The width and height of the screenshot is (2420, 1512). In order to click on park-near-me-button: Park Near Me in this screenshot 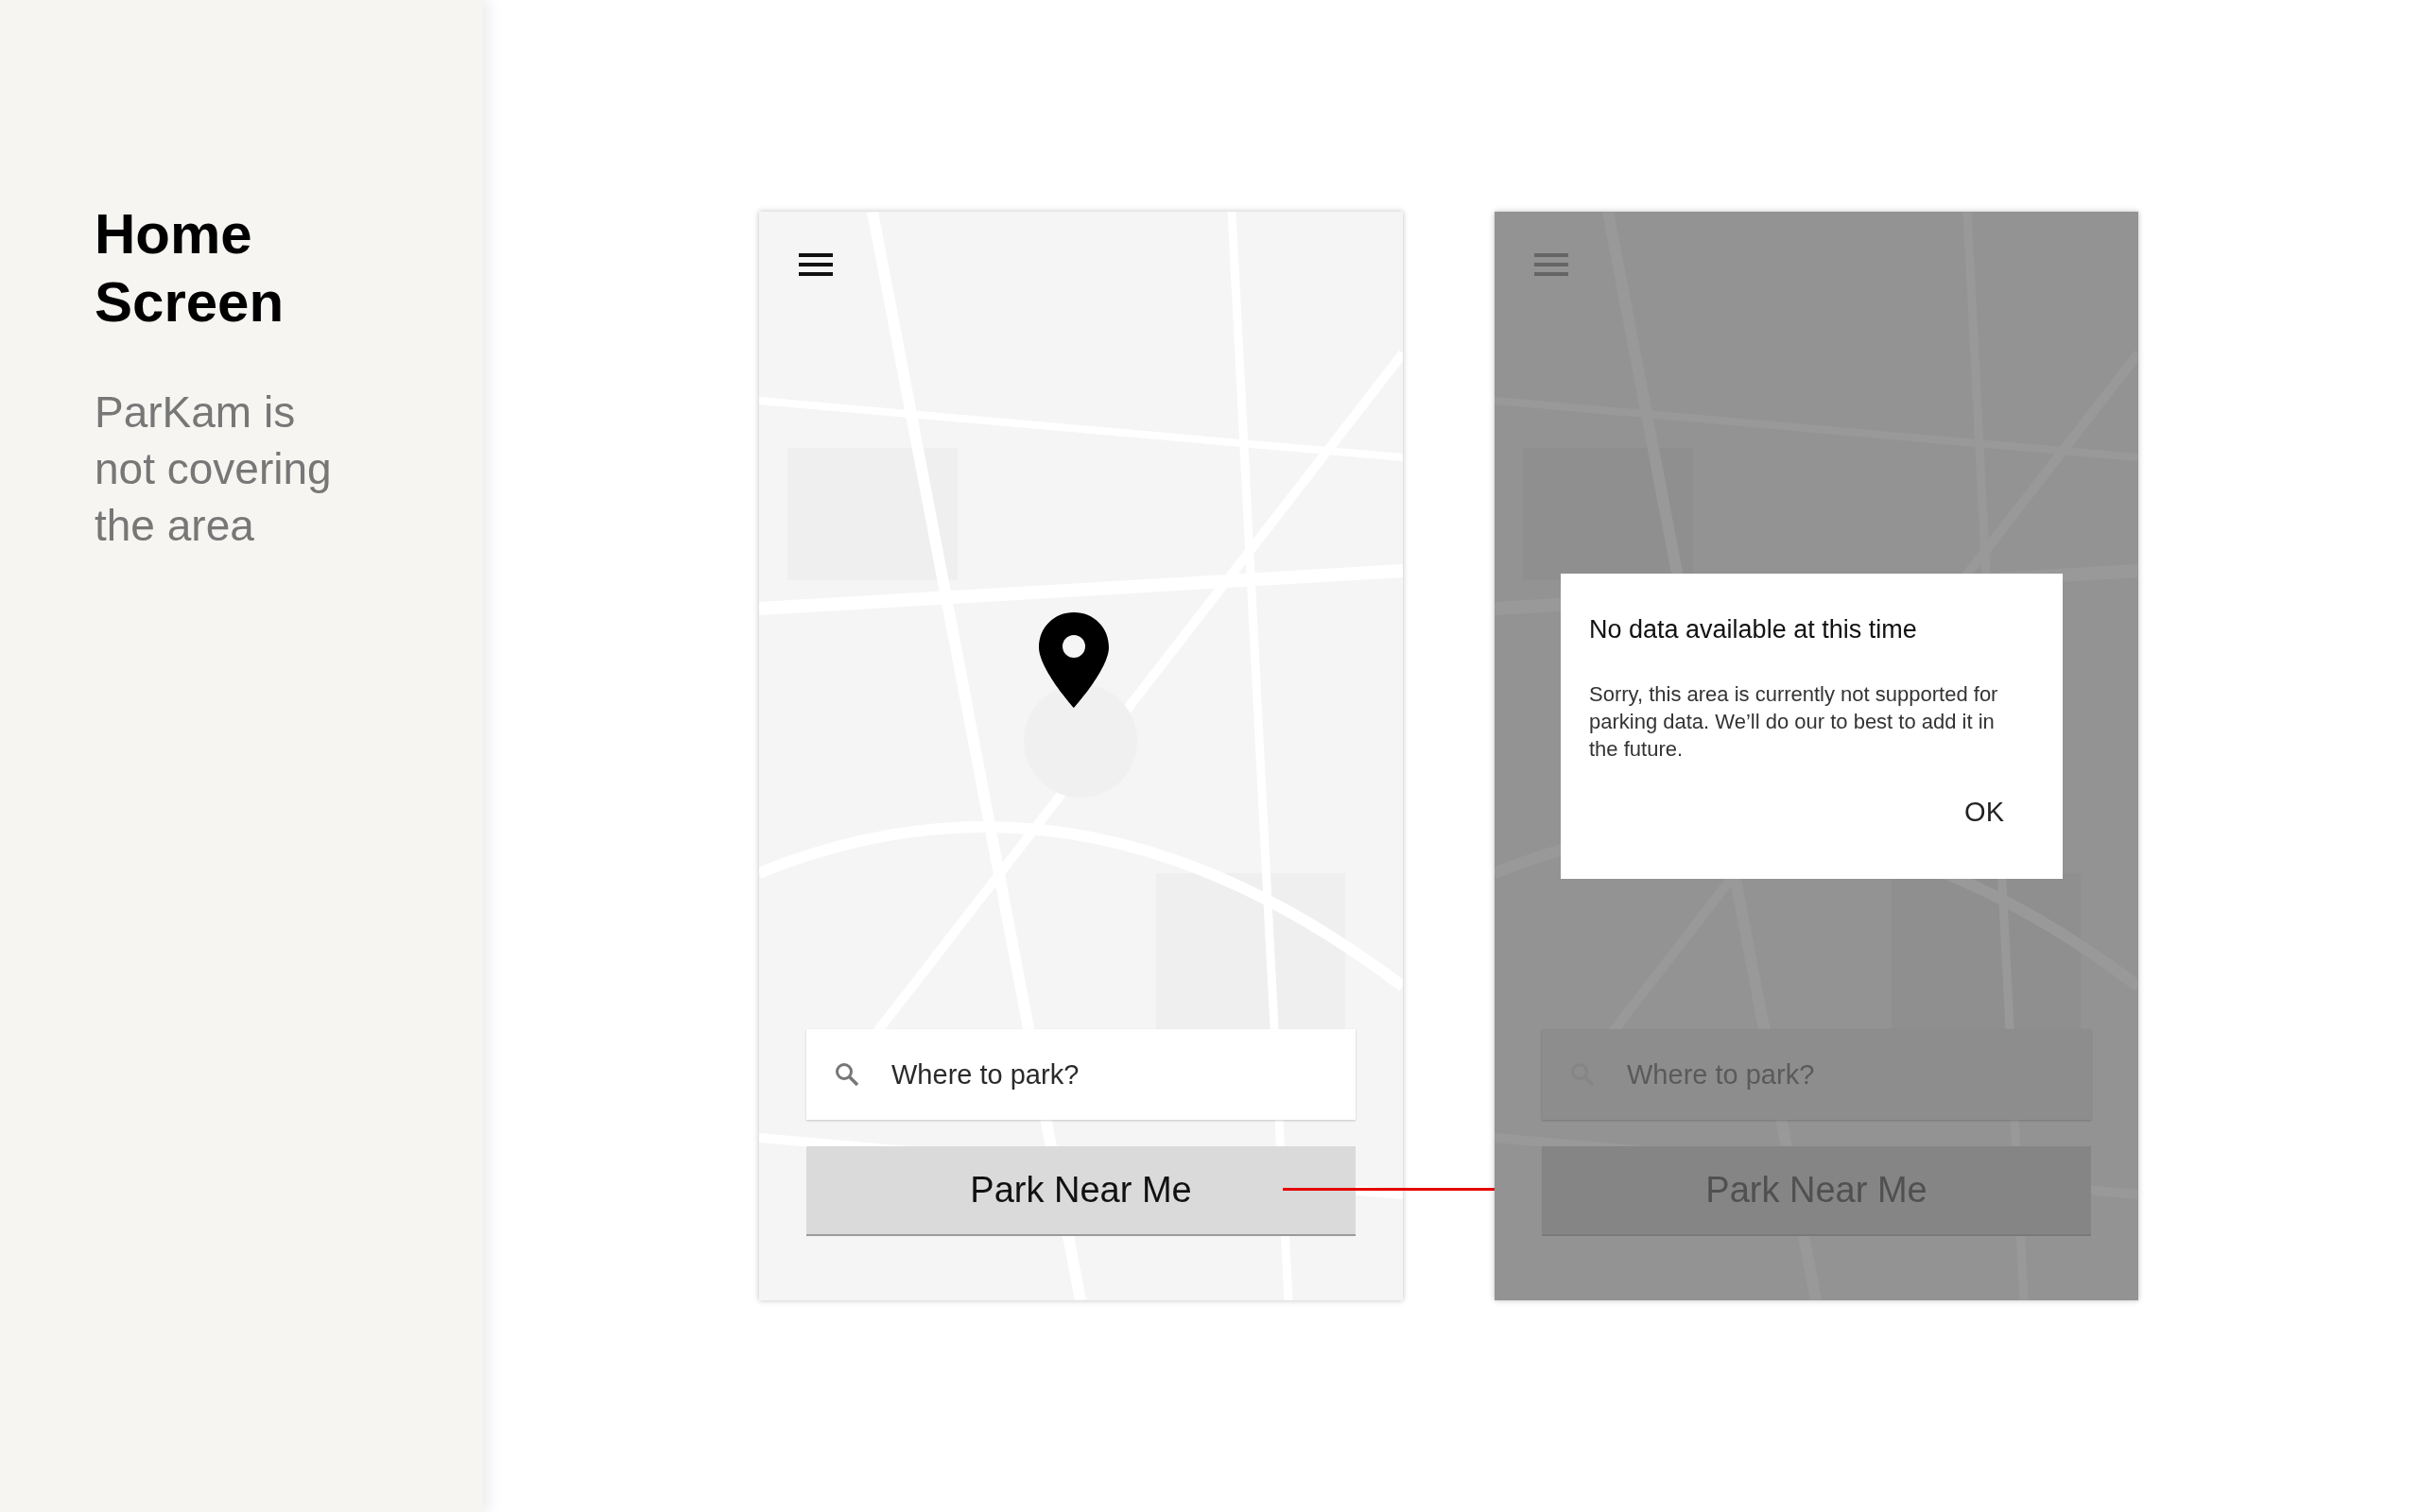, I will do `click(1081, 1191)`.